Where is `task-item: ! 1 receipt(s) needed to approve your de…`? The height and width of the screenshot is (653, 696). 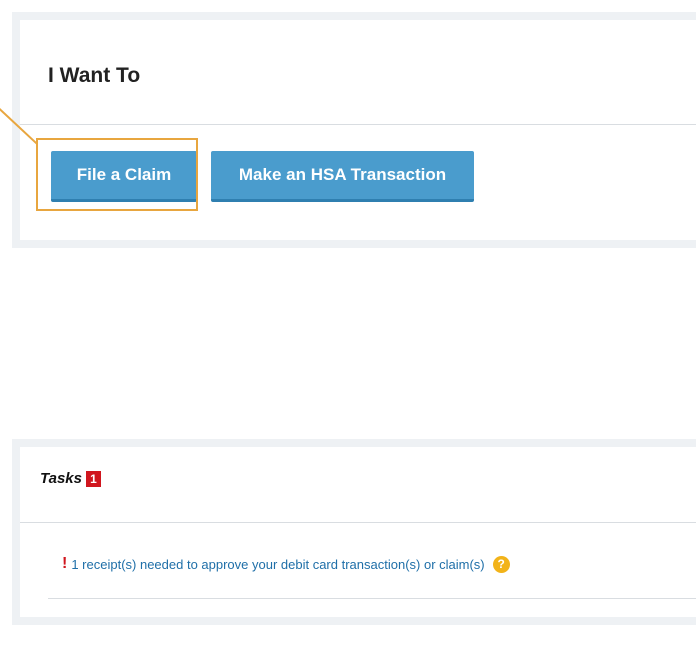 task-item: ! 1 receipt(s) needed to approve your de… is located at coordinates (286, 564).